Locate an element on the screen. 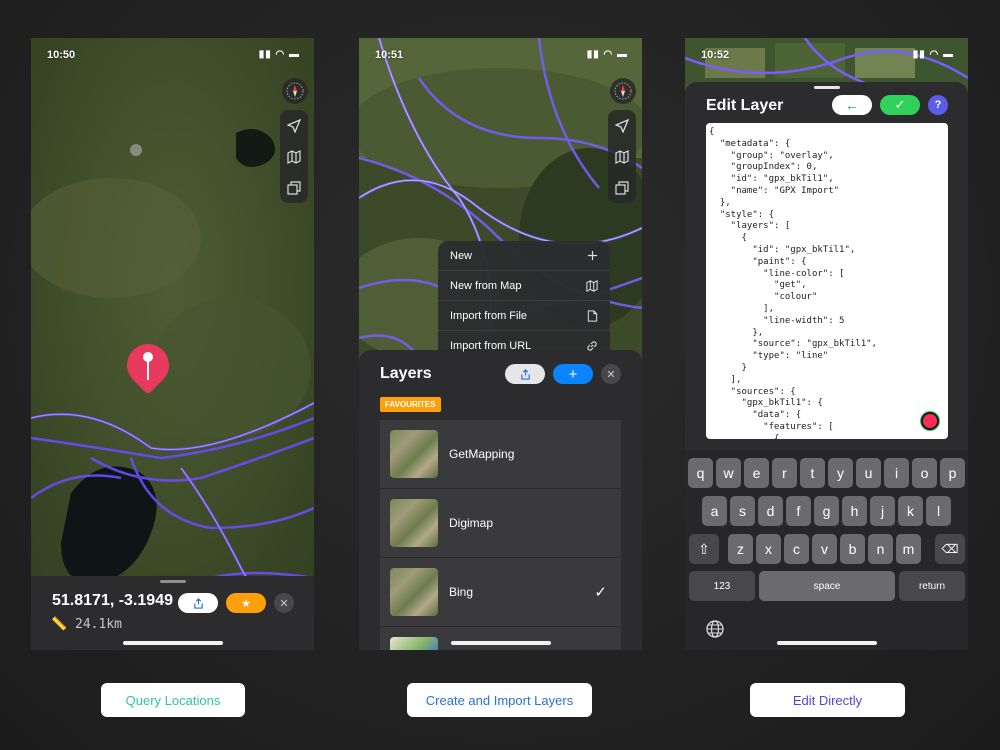 The width and height of the screenshot is (1000, 750). backspace-icon: ⌫ is located at coordinates (950, 549).